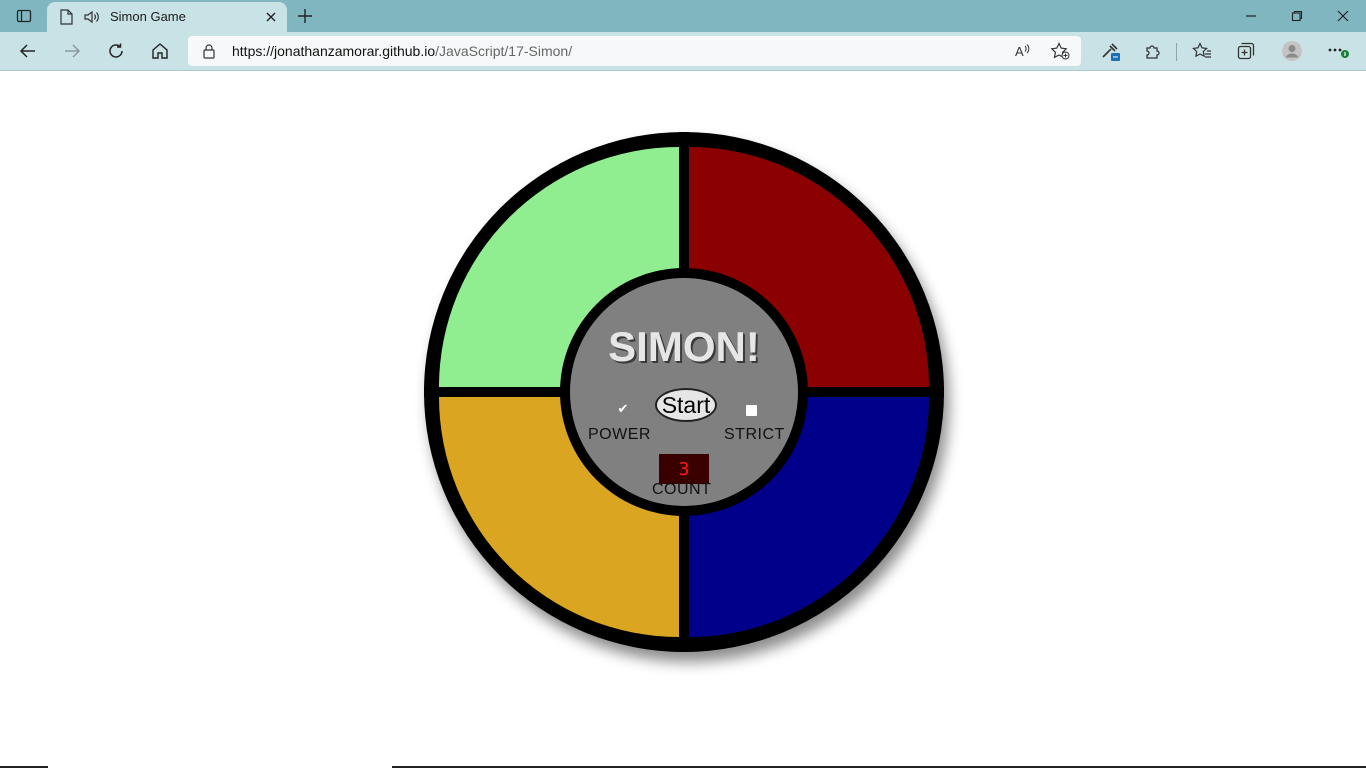  Describe the element at coordinates (623, 408) in the screenshot. I see `power-checkbox: ✔` at that location.